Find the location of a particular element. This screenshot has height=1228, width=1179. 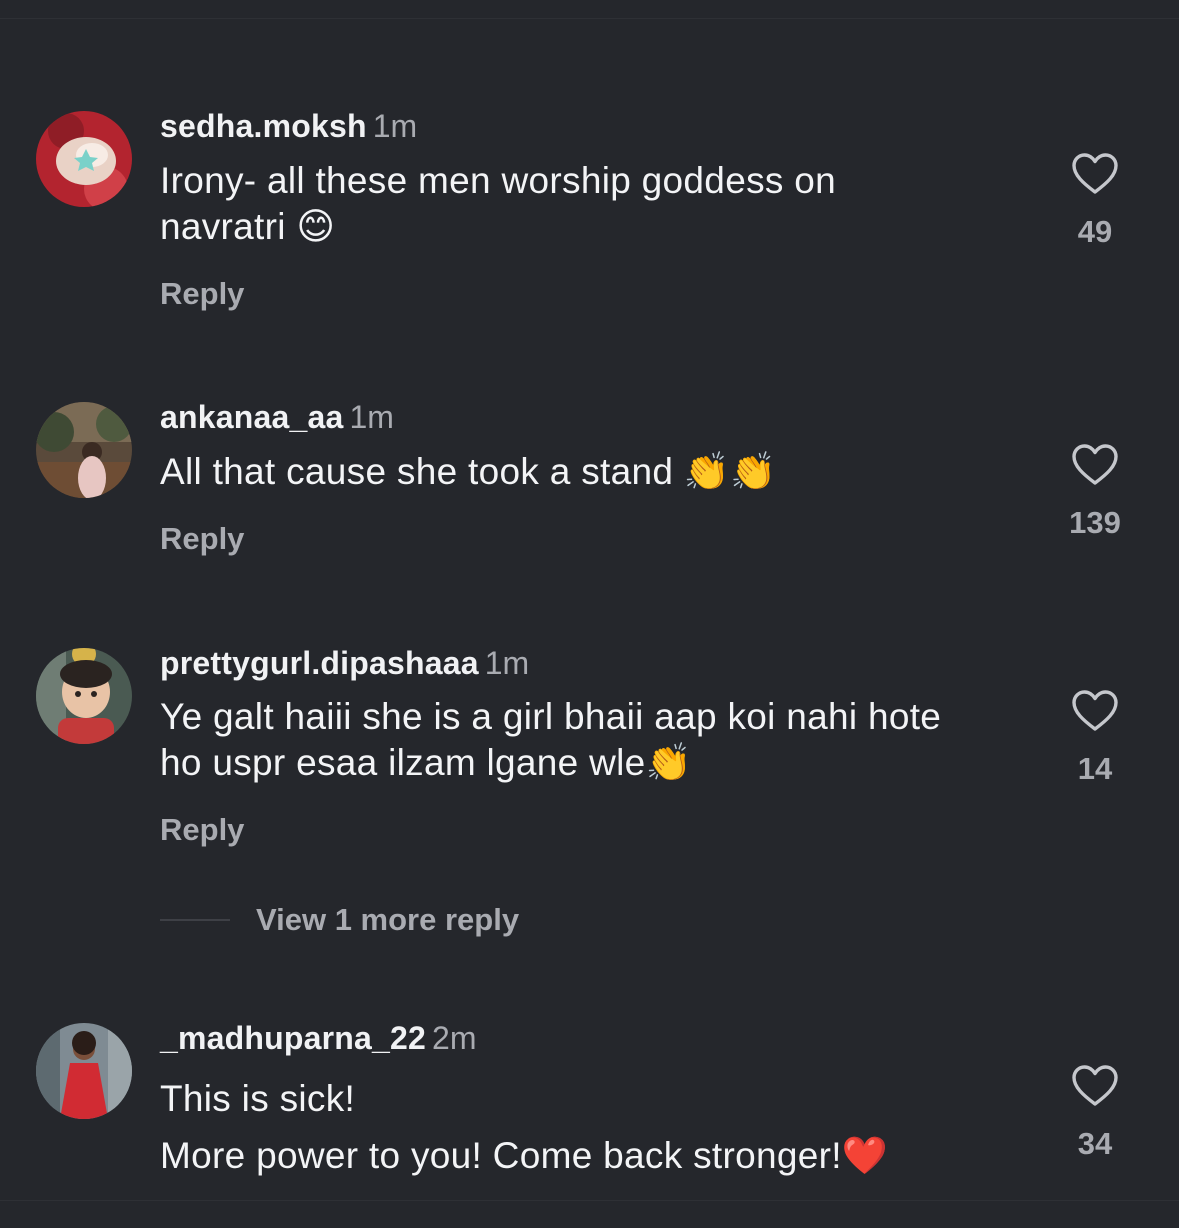

comment-header: sedha.moksh 1m is located at coordinates (288, 126).